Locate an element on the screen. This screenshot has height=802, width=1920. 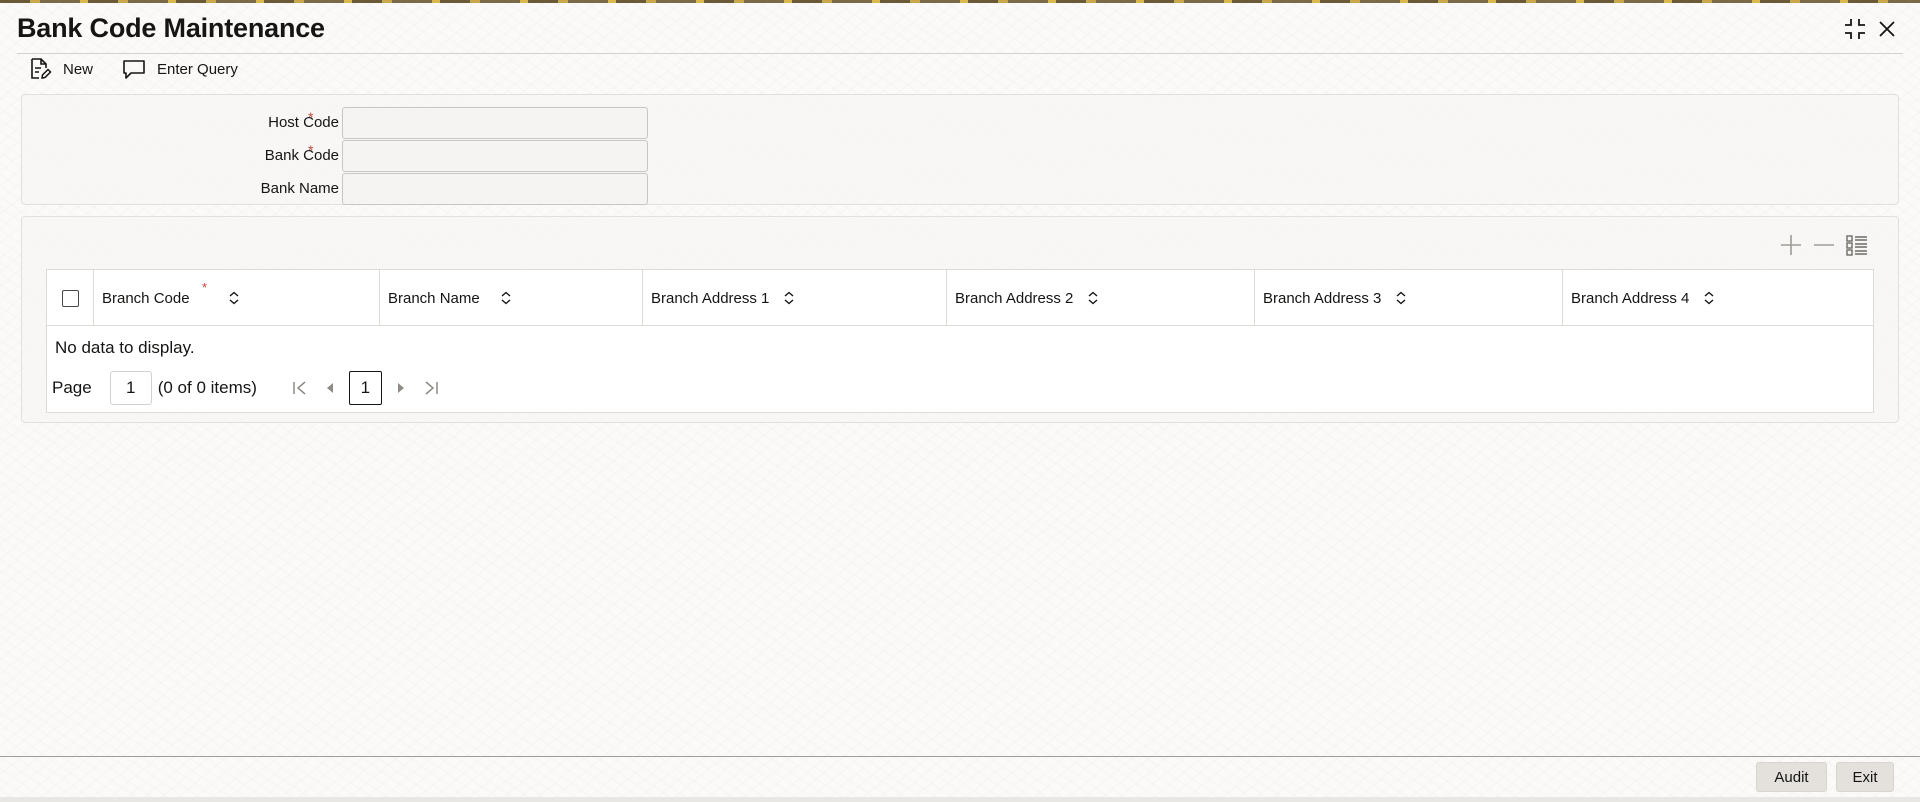
previous-page-icon is located at coordinates (329, 388).